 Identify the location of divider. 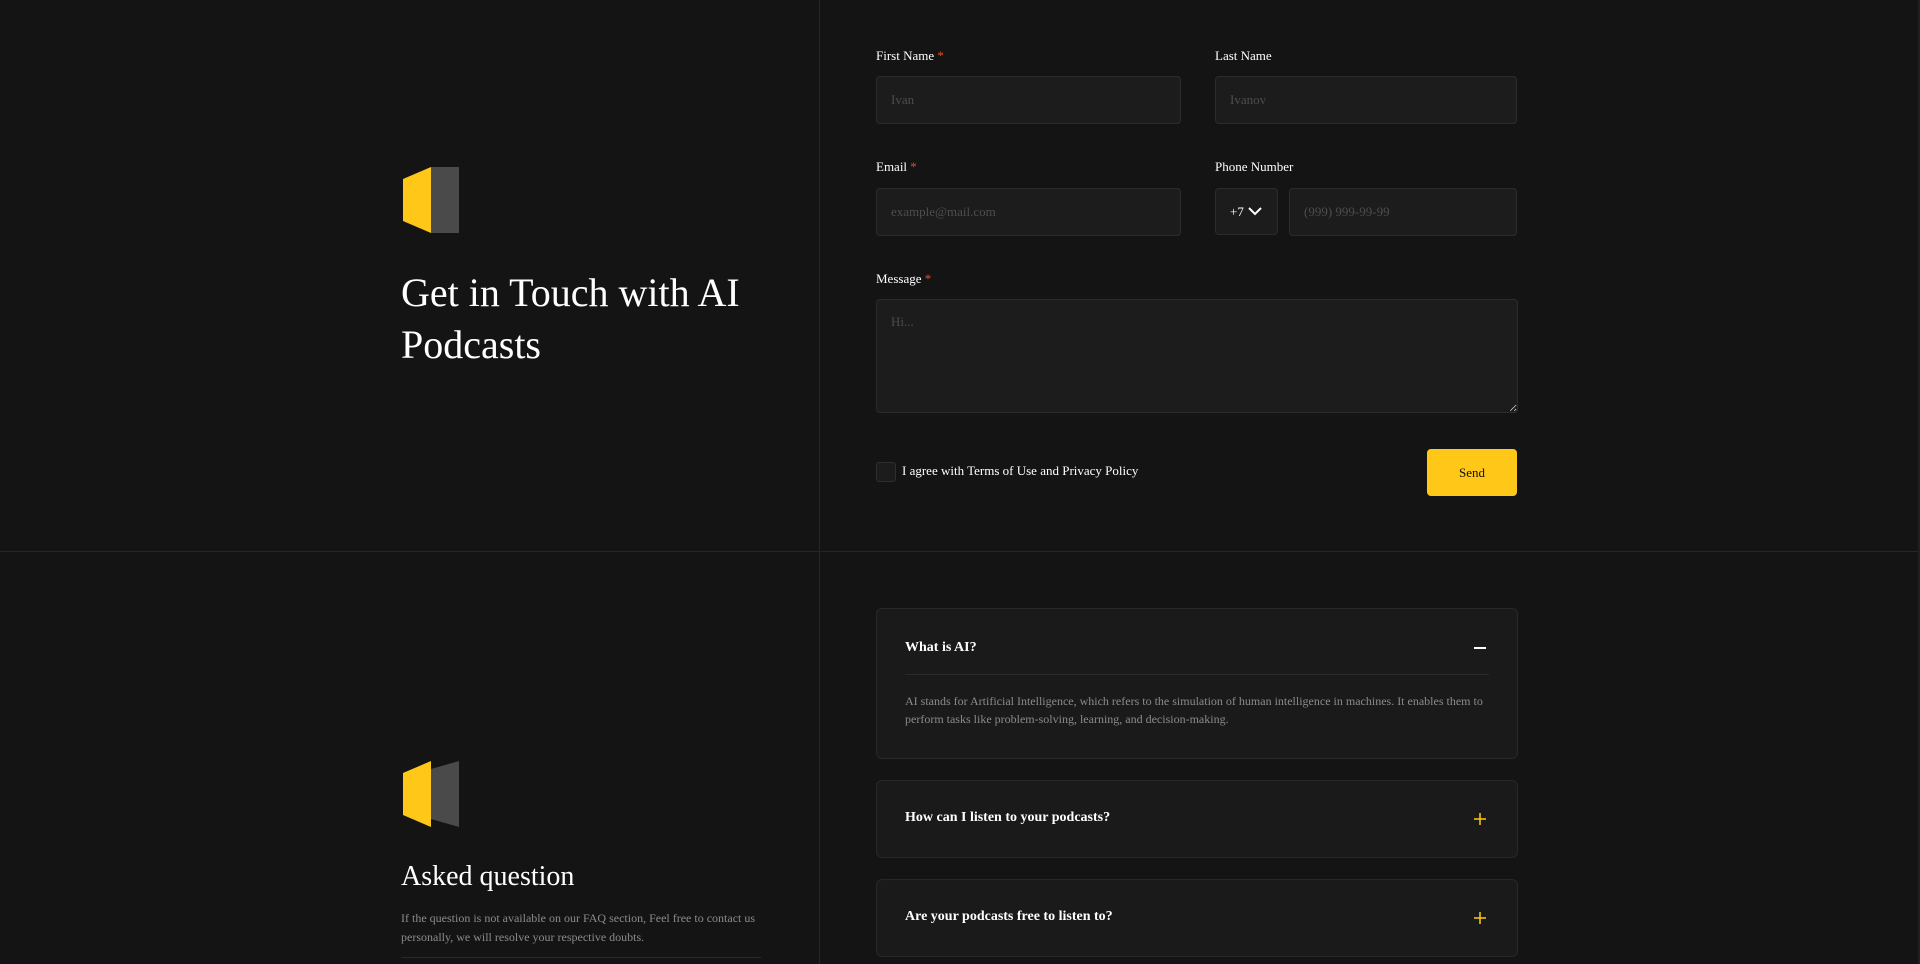
(581, 957).